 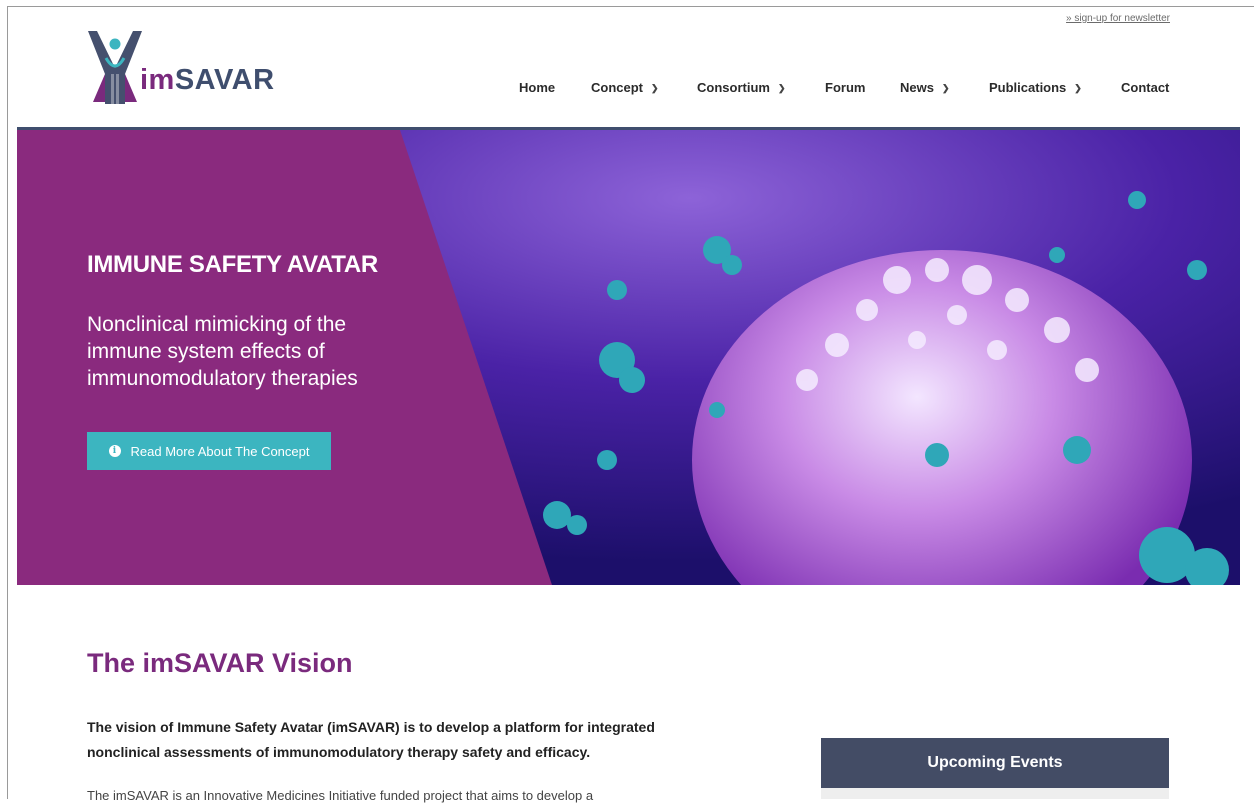 I want to click on nav-item-concept: Concept ❯, so click(x=625, y=87).